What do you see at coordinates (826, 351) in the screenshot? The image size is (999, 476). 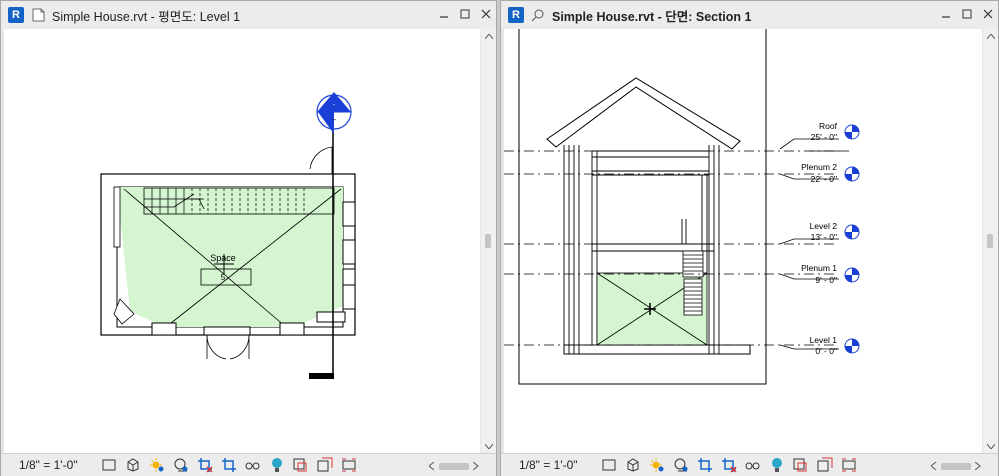 I see `level-elevation: 0' - 0"` at bounding box center [826, 351].